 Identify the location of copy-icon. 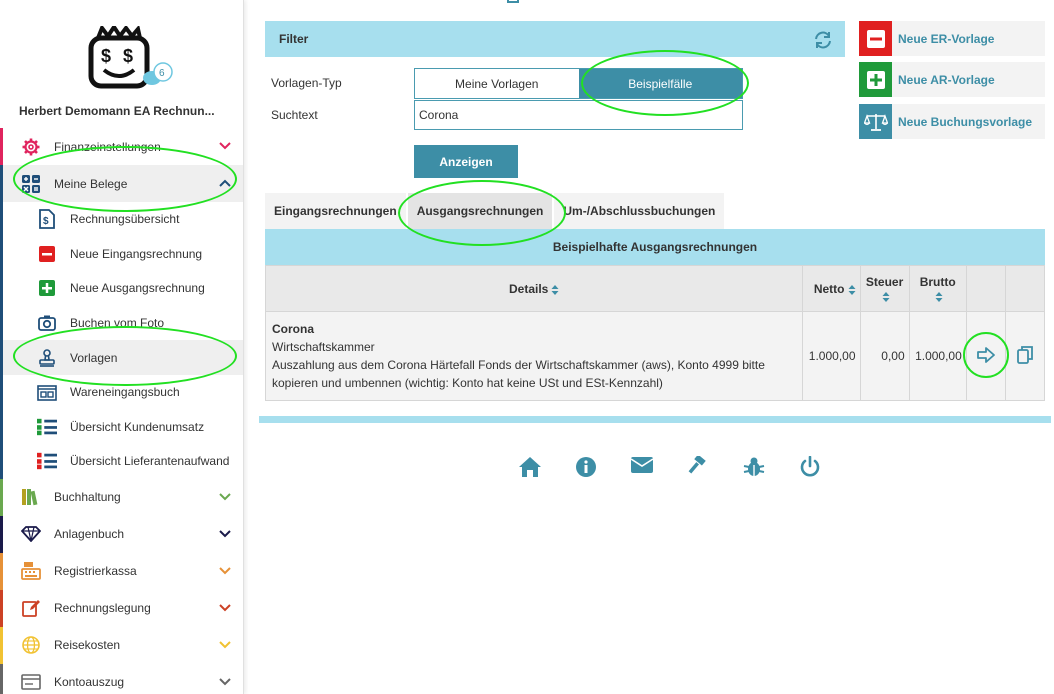
(1025, 356).